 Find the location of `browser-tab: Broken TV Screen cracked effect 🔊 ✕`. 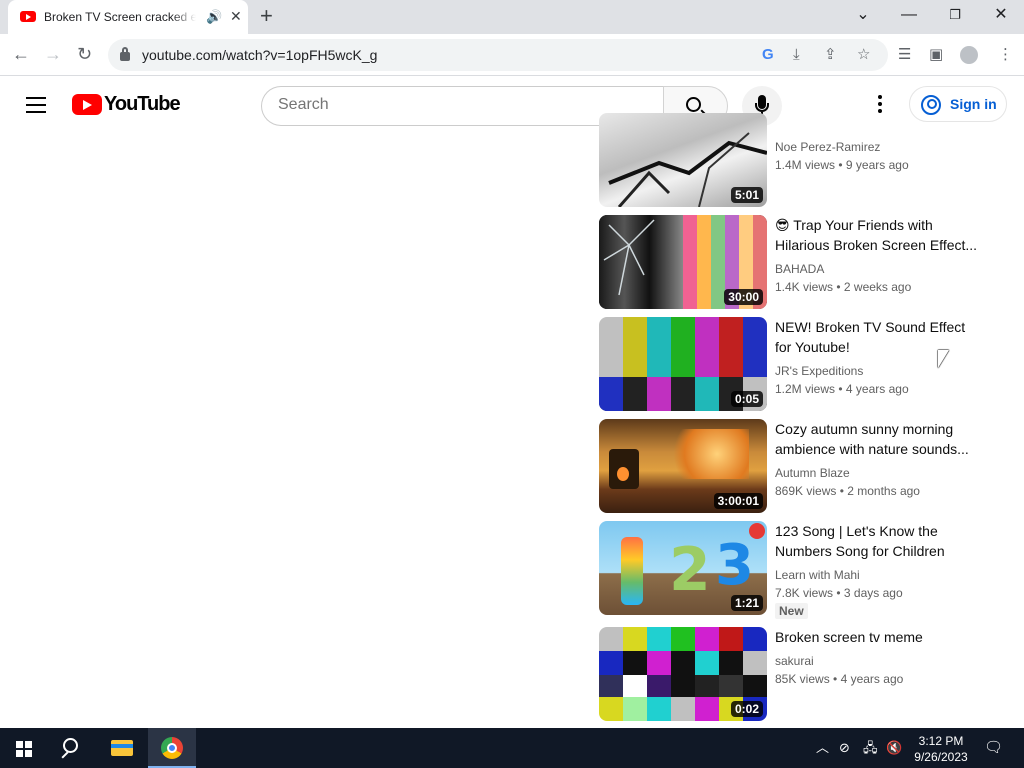

browser-tab: Broken TV Screen cracked effect 🔊 ✕ is located at coordinates (128, 17).